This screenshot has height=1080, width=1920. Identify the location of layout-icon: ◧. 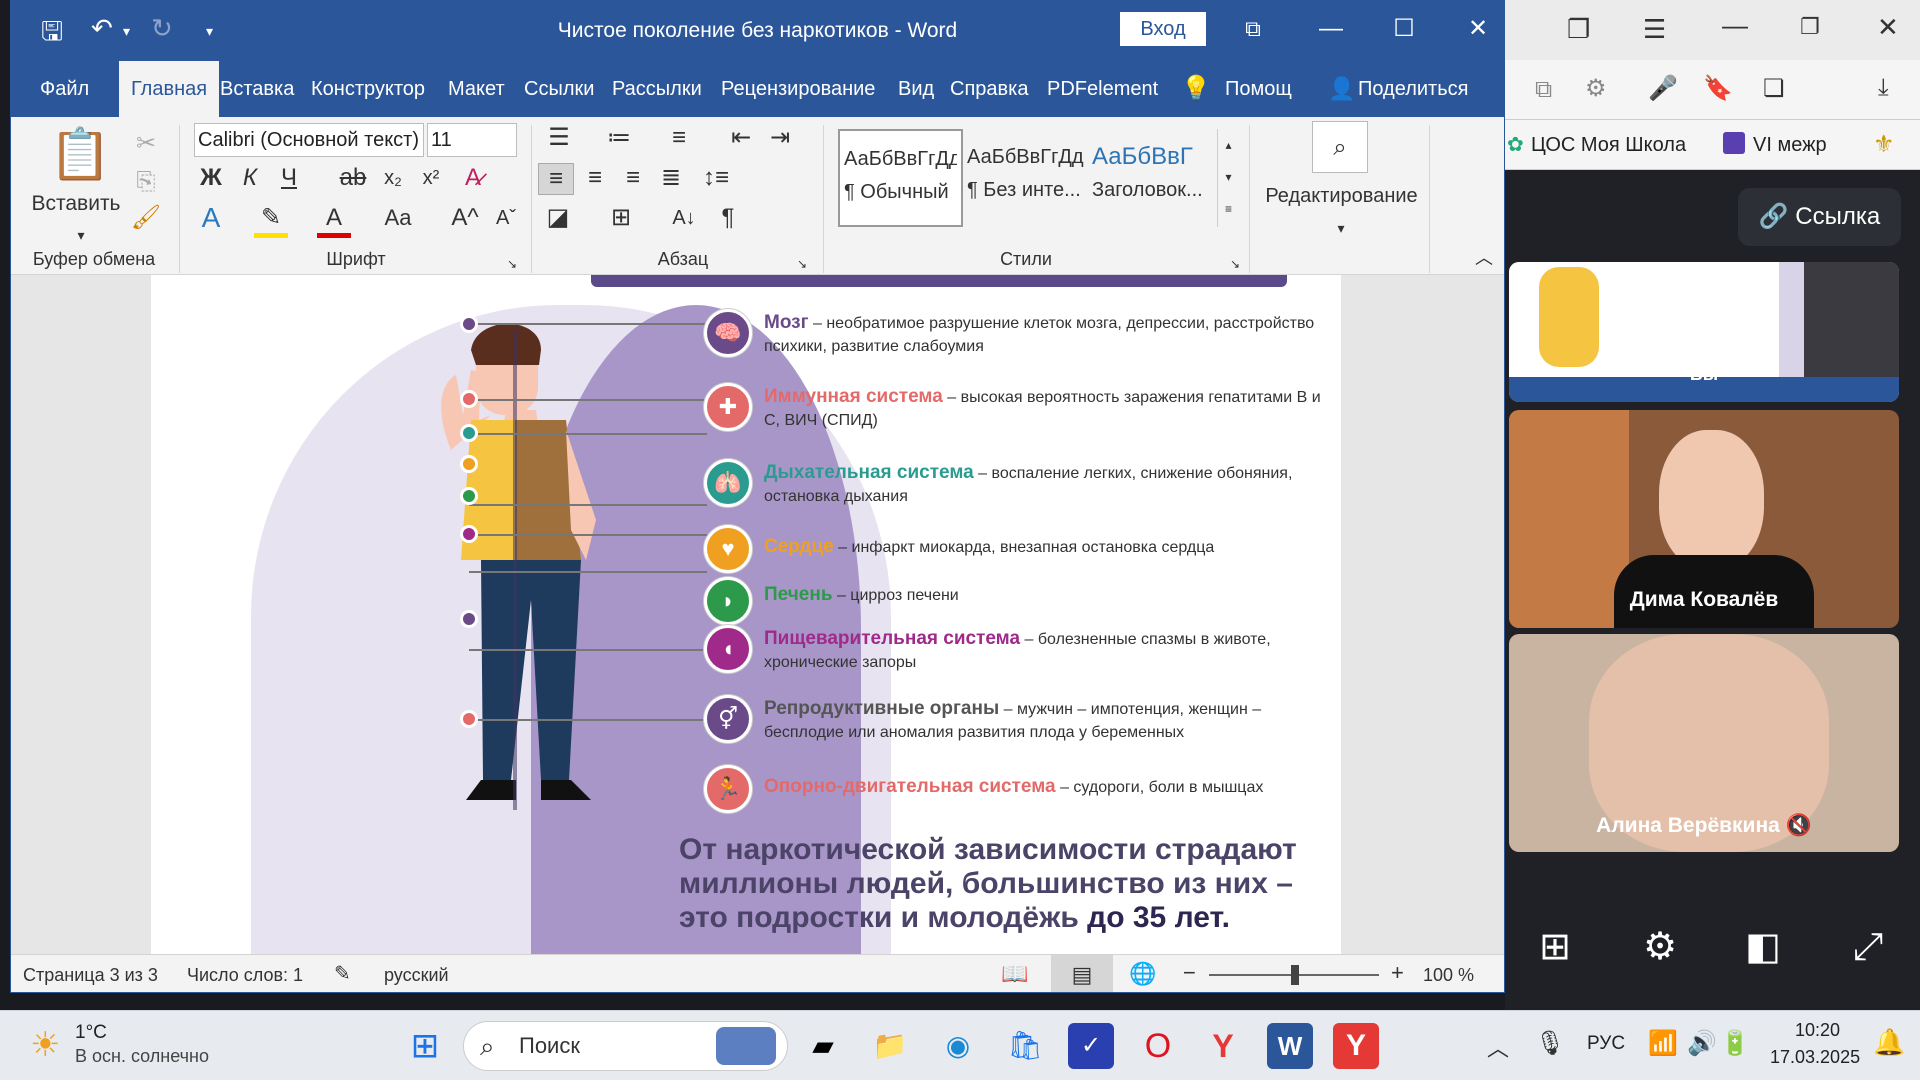
(1763, 947).